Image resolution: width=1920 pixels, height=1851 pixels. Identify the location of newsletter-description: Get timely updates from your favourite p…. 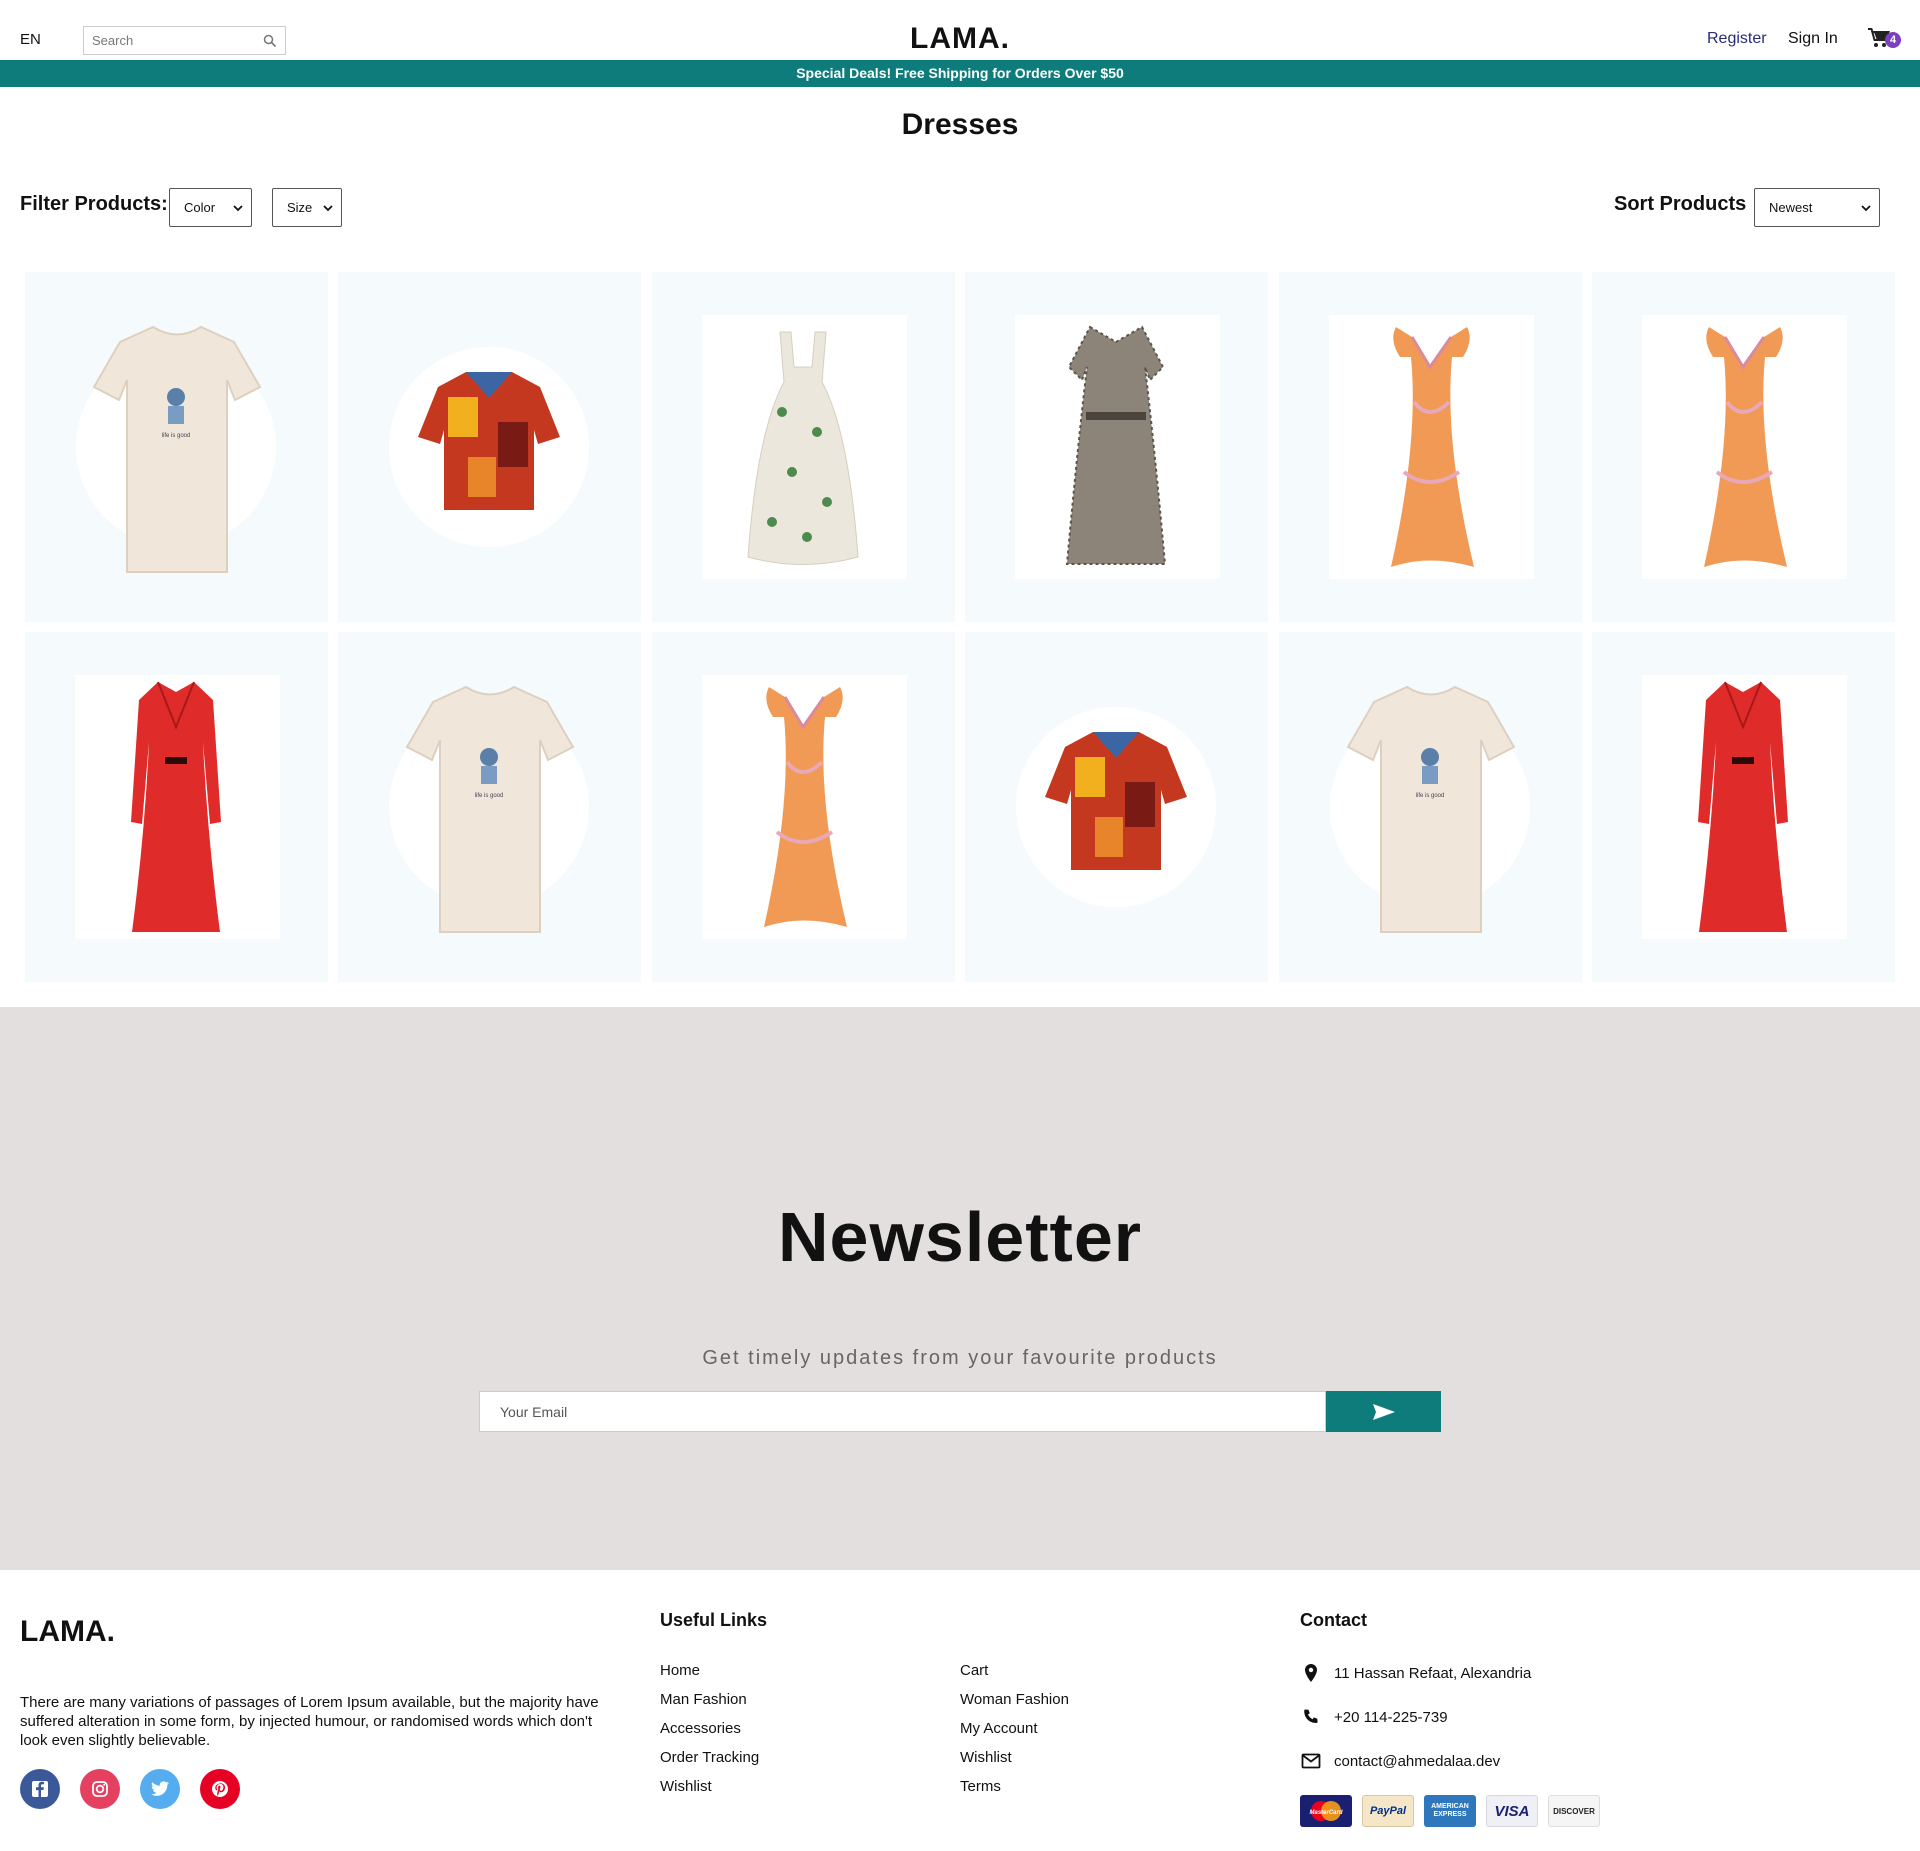
(960, 1358).